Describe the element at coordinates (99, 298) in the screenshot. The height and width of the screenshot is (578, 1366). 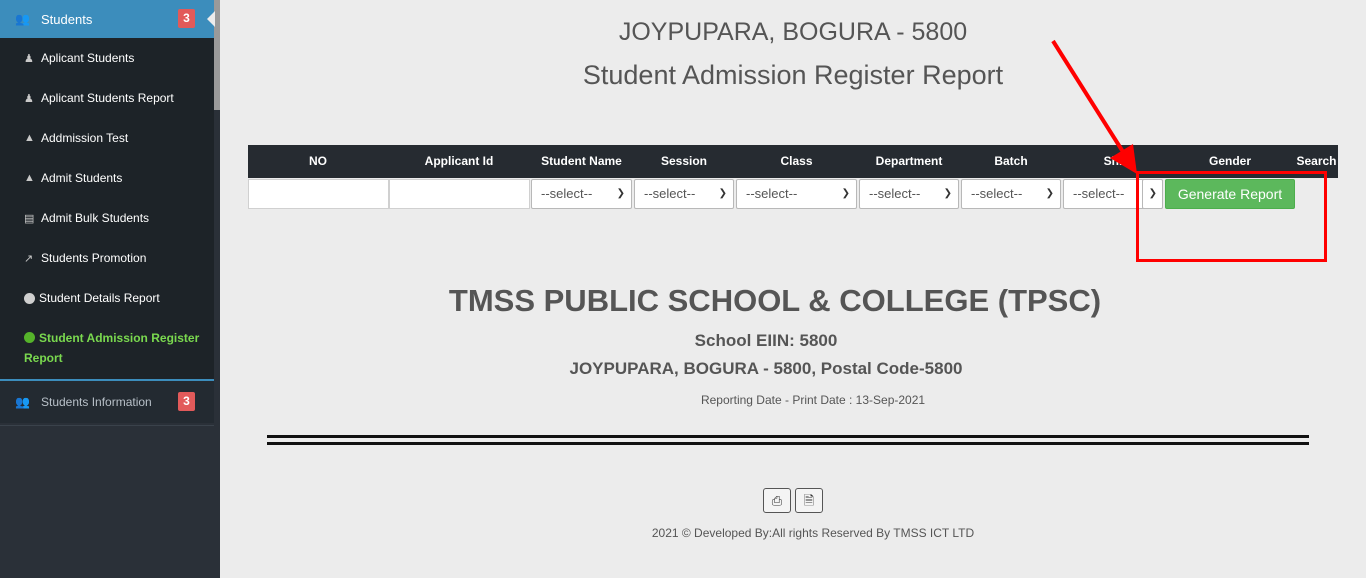
I see `sidebar-item-label: Student Details Report` at that location.